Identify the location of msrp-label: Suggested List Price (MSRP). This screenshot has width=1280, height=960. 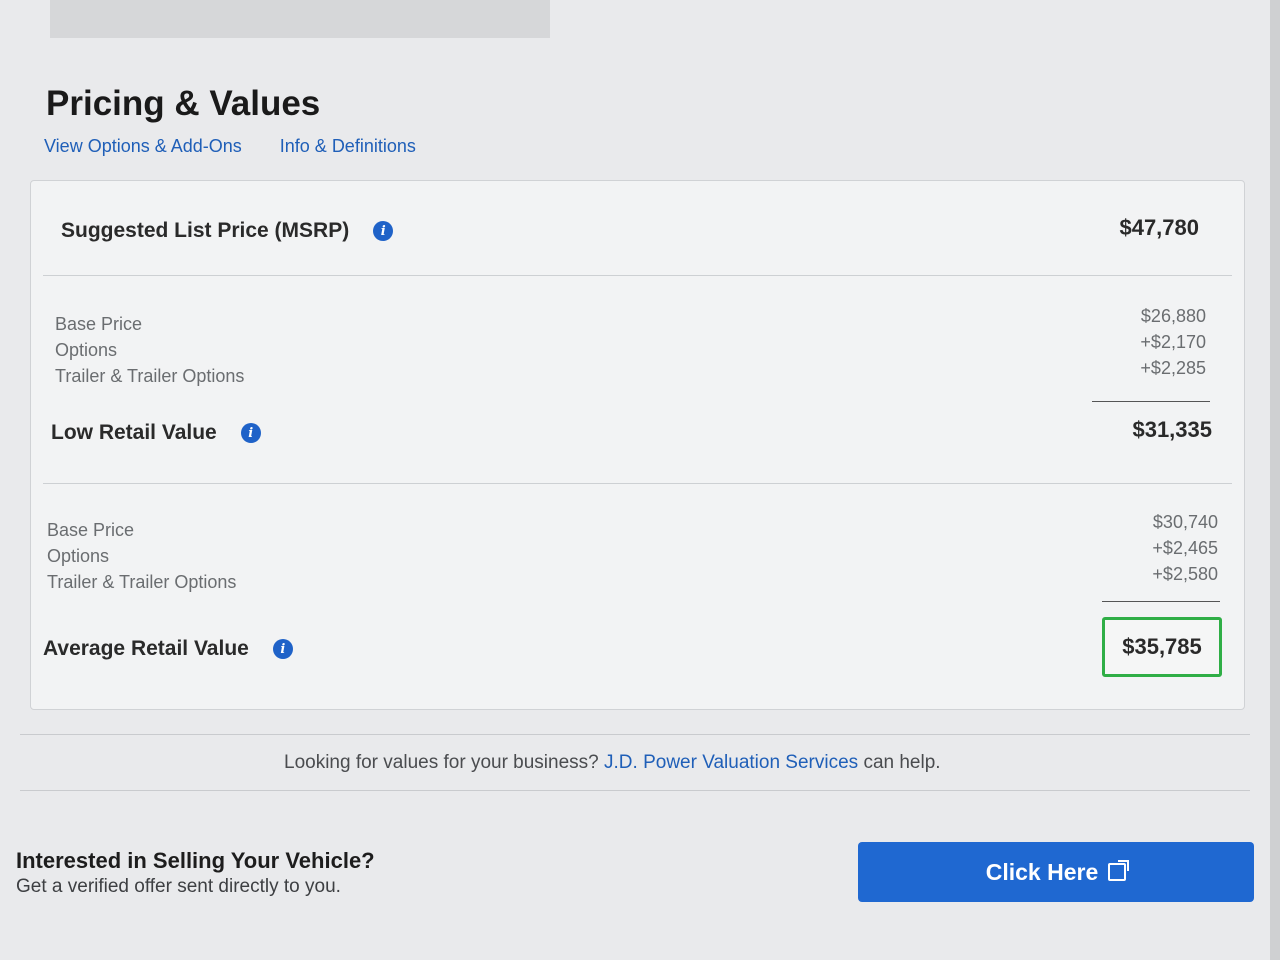
(205, 230).